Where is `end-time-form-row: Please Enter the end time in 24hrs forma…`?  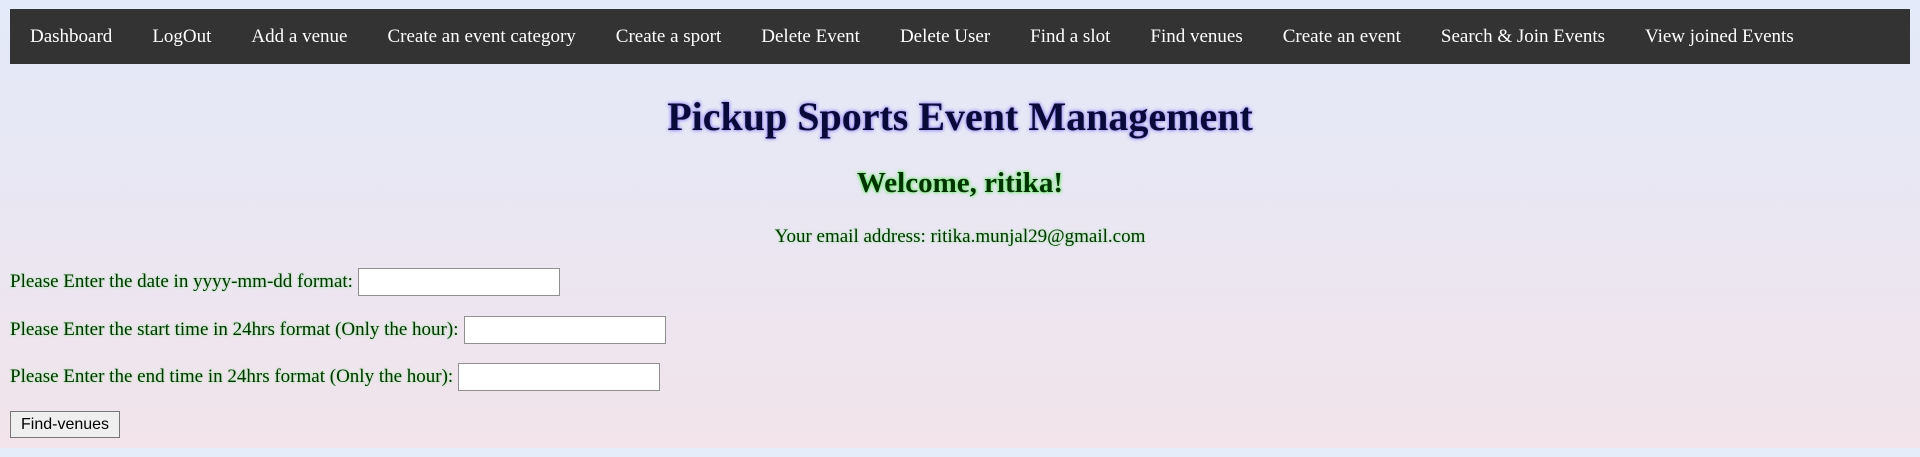 end-time-form-row: Please Enter the end time in 24hrs forma… is located at coordinates (335, 377).